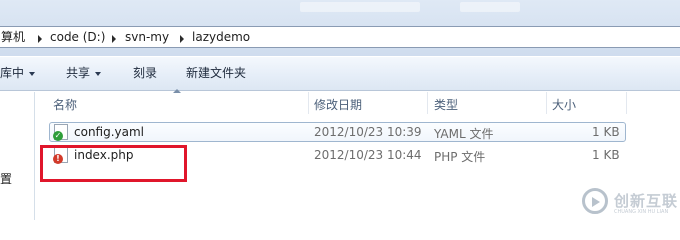 The width and height of the screenshot is (680, 240). What do you see at coordinates (113, 163) in the screenshot?
I see `annotation-highlight-box` at bounding box center [113, 163].